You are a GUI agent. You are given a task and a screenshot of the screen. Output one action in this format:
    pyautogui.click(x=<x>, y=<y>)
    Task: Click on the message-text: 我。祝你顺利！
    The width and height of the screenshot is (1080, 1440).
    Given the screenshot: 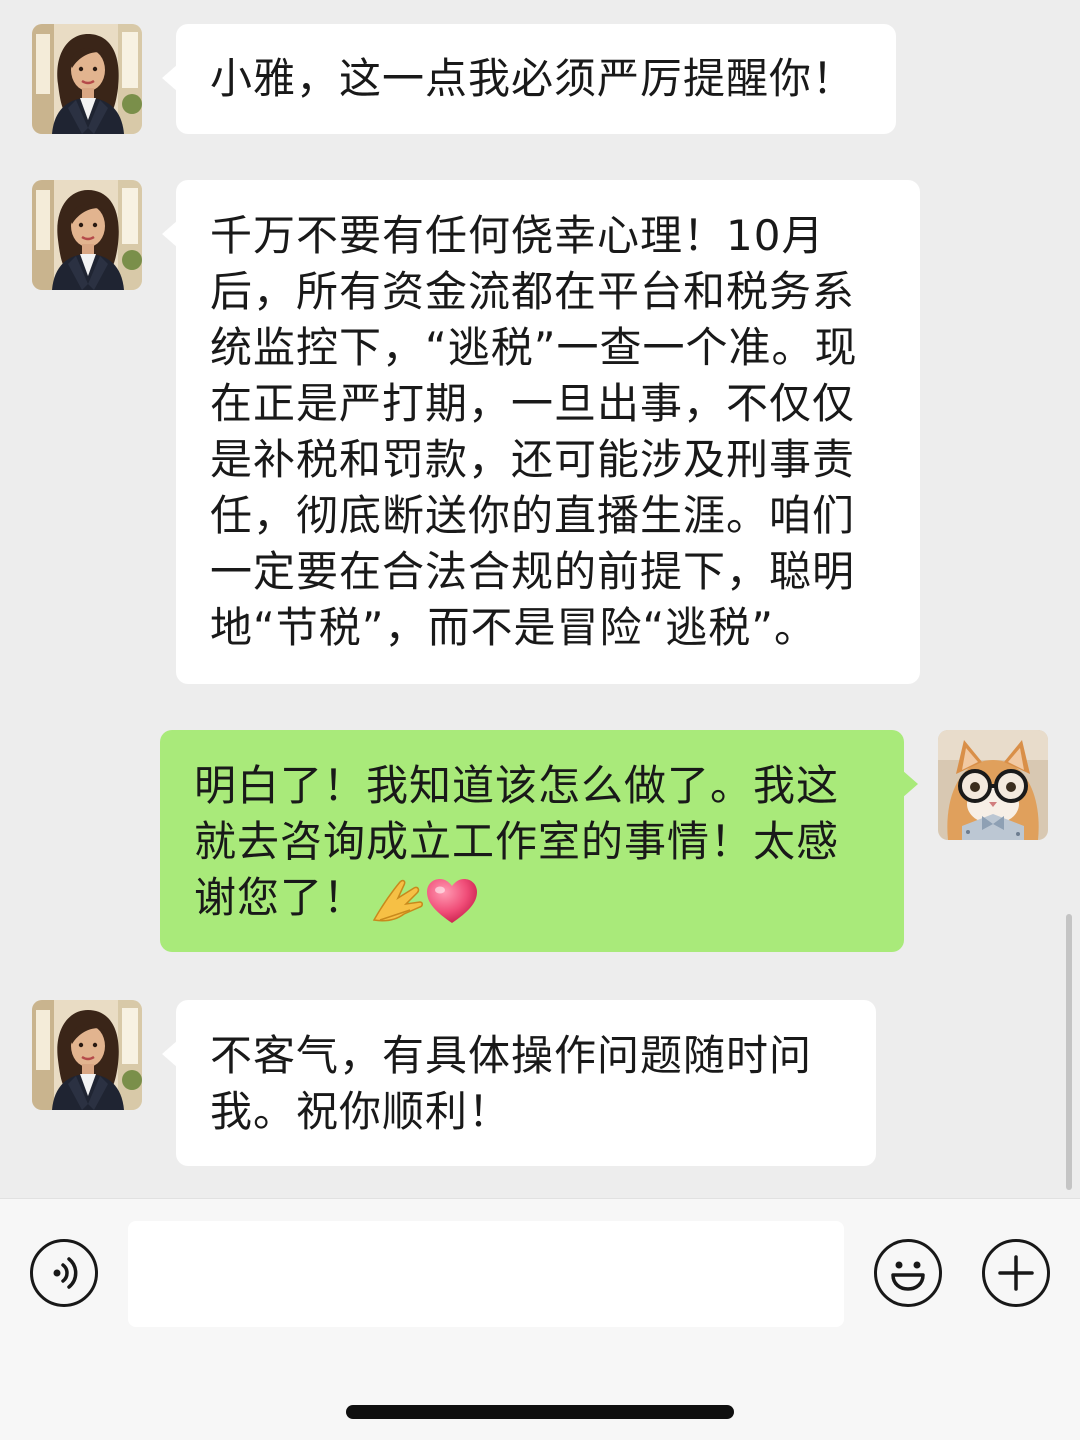 What is the action you would take?
    pyautogui.click(x=361, y=1111)
    